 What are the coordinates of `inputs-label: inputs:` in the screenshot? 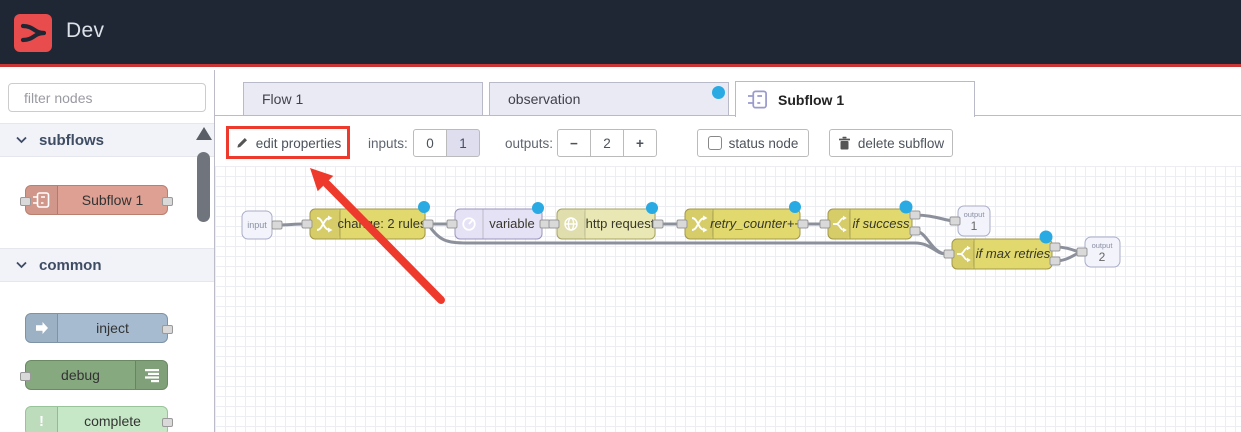 It's located at (388, 143).